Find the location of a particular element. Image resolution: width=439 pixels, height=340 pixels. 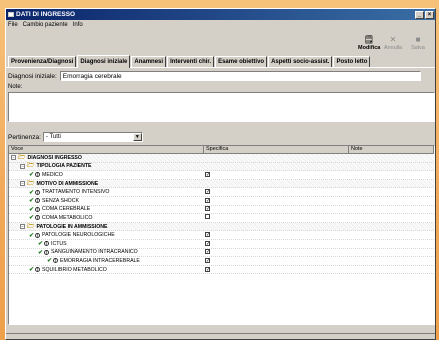

tab-anamnesi: Anamnesi is located at coordinates (149, 61).